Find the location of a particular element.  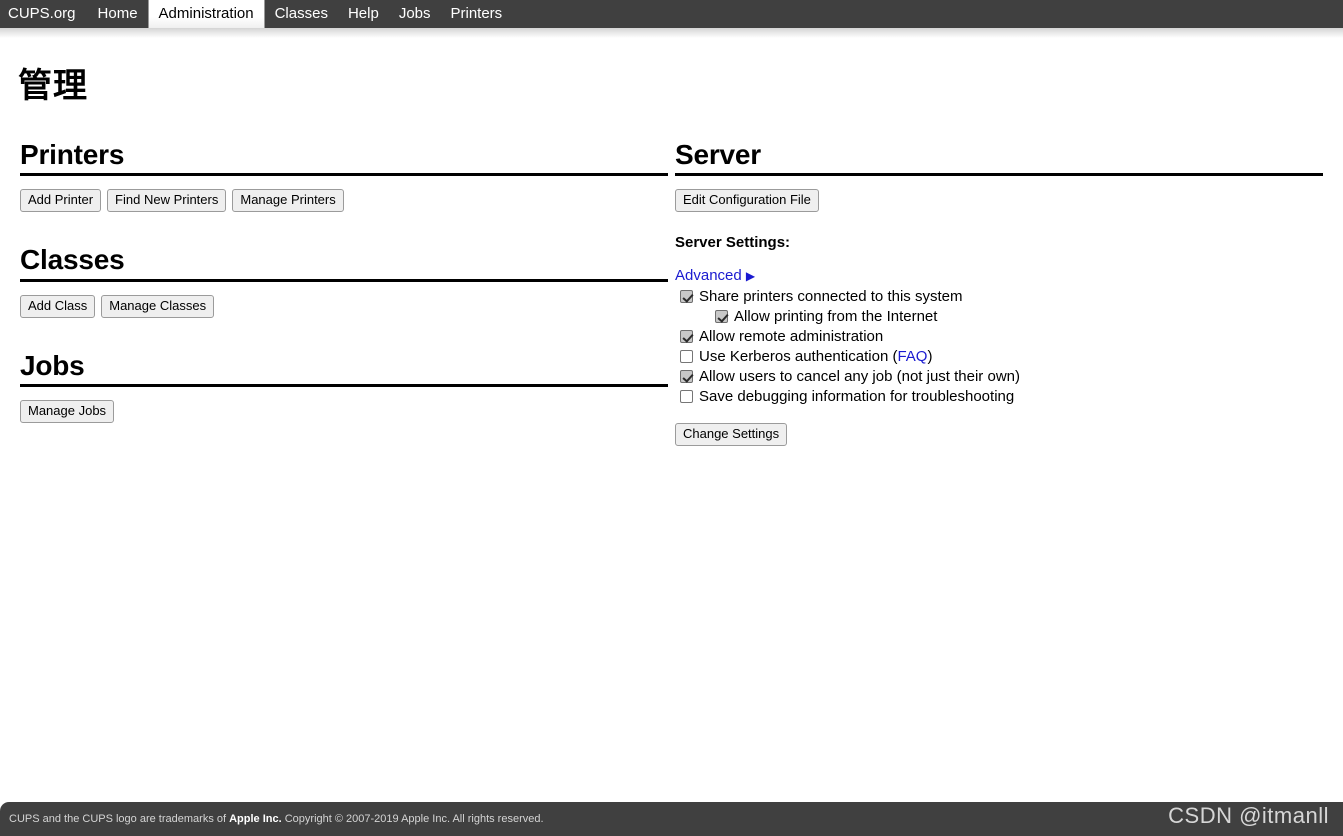

printers-heading: Printers is located at coordinates (72, 154).